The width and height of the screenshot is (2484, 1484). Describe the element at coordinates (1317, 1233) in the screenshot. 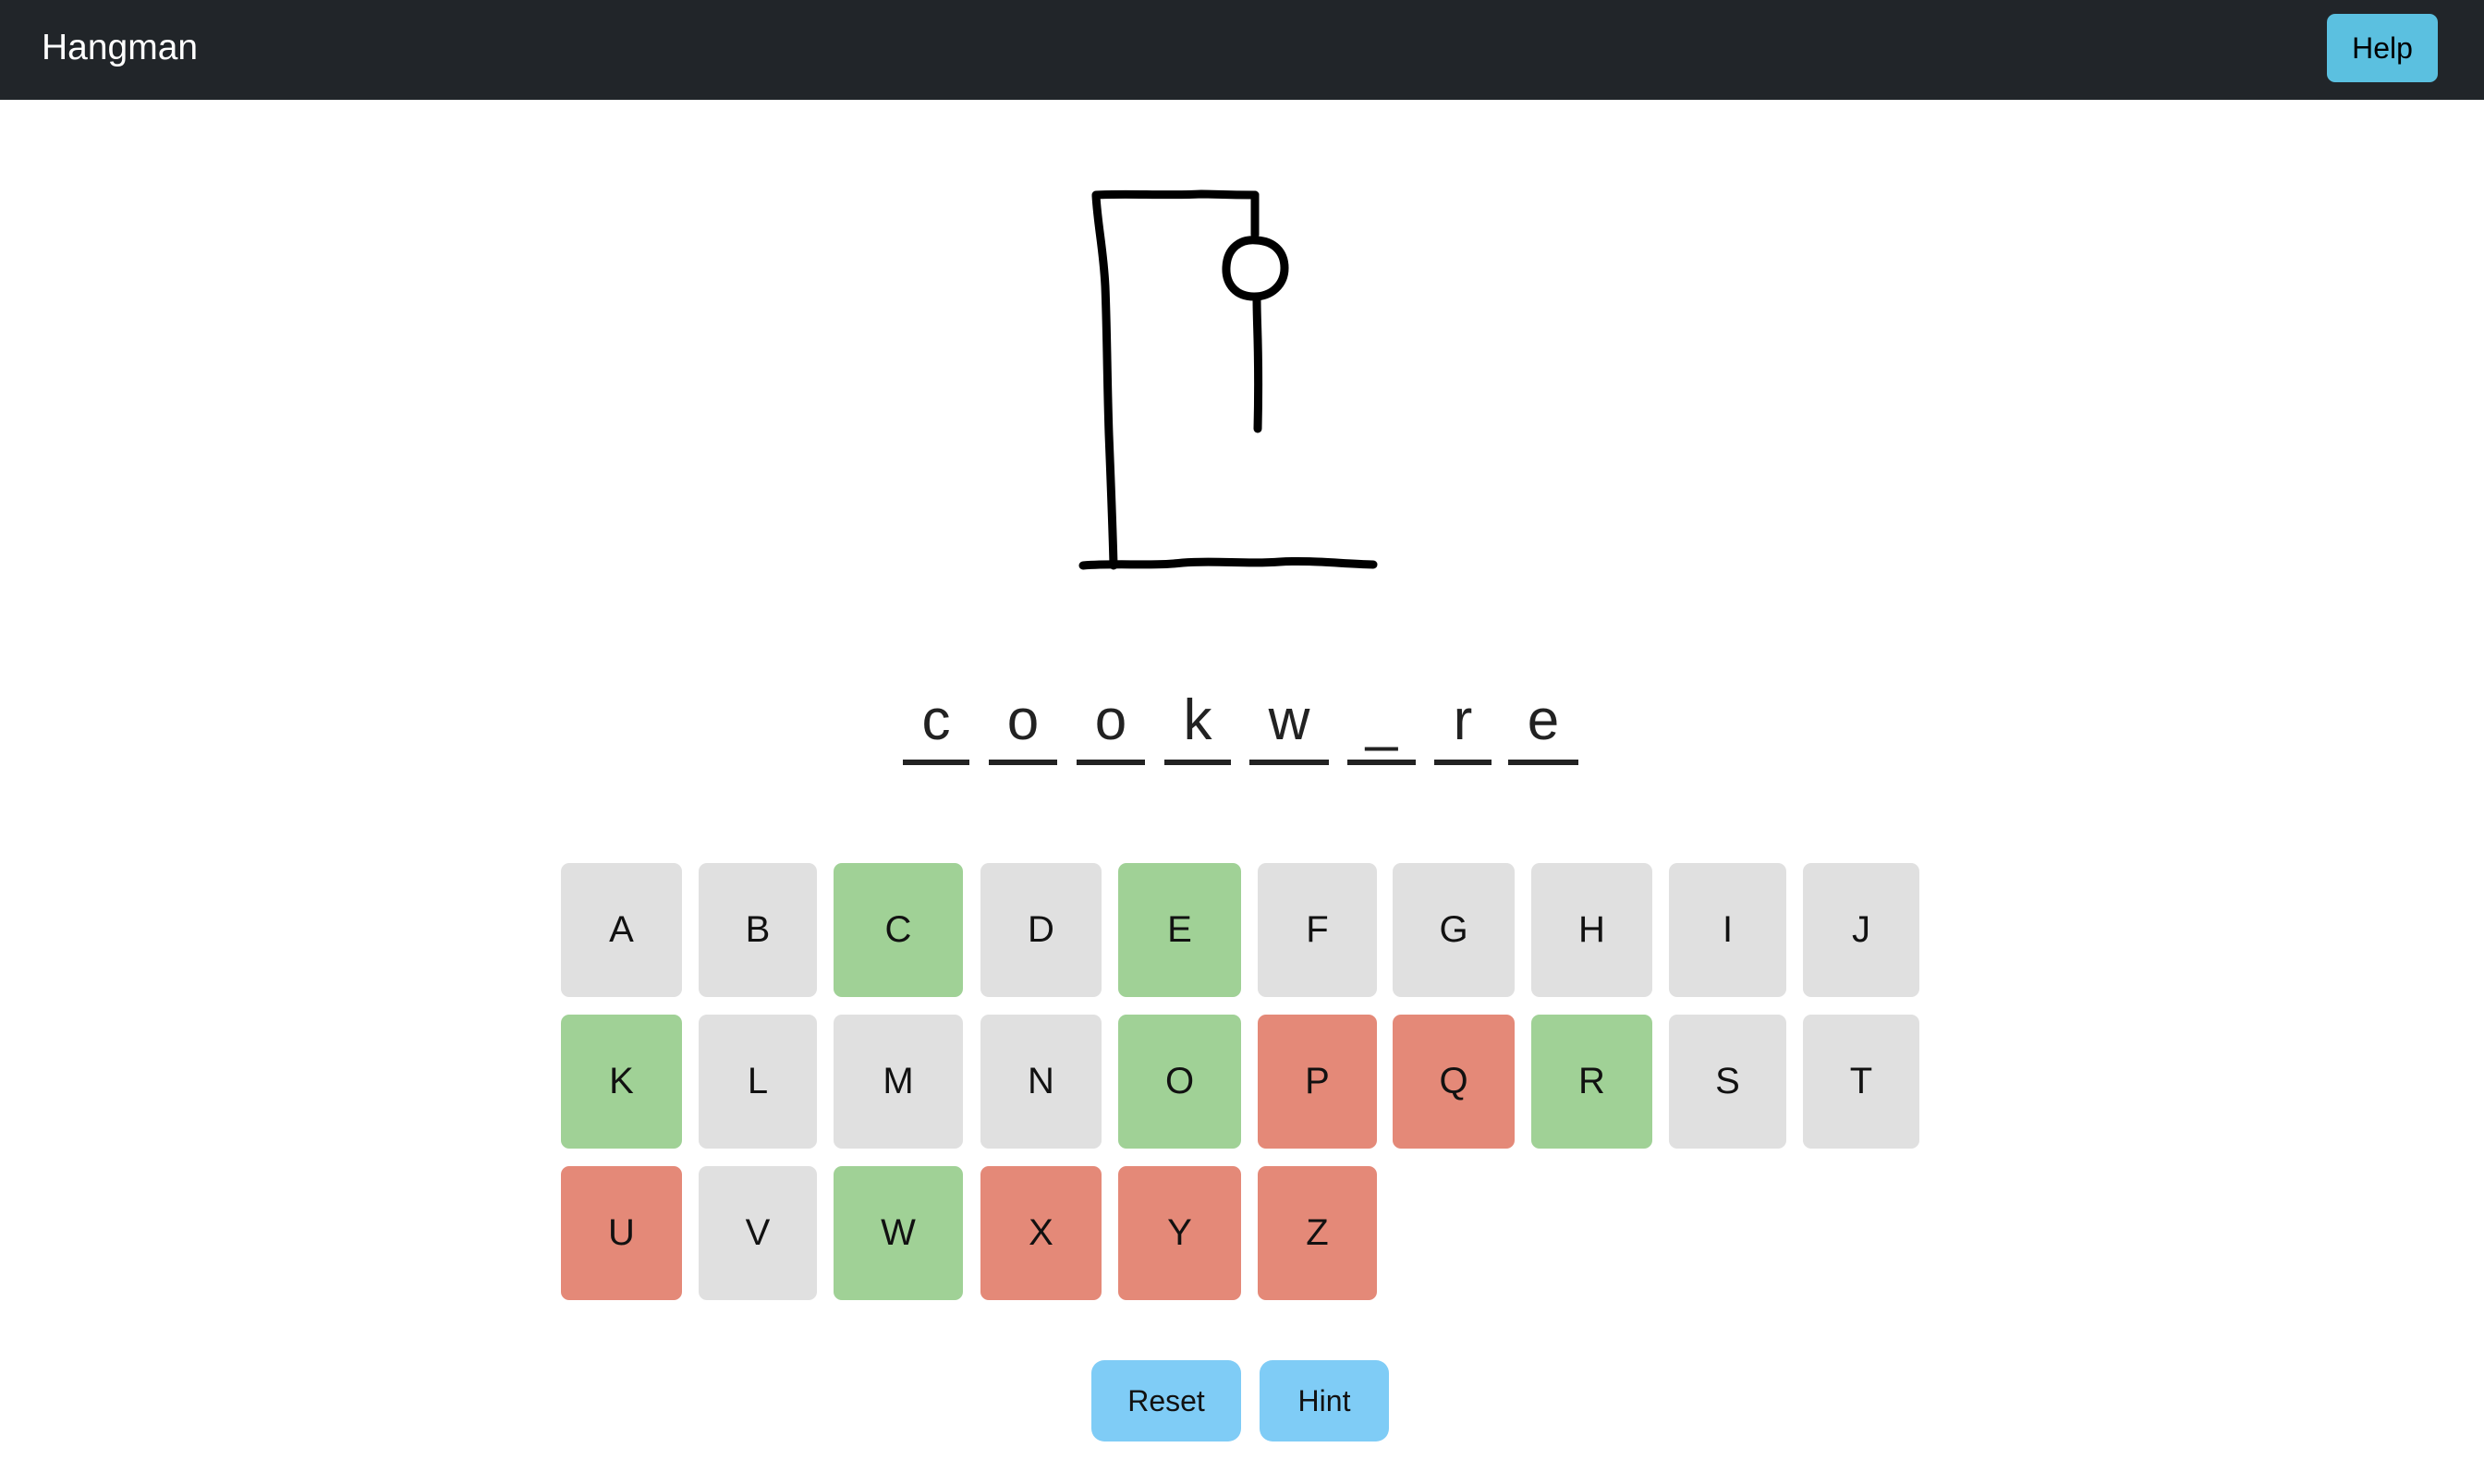

I see `key-z: Z` at that location.